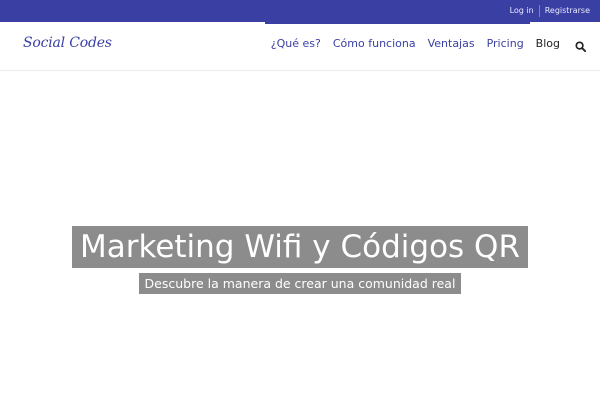 The width and height of the screenshot is (600, 400). I want to click on nav-item-blog: Blog, so click(548, 46).